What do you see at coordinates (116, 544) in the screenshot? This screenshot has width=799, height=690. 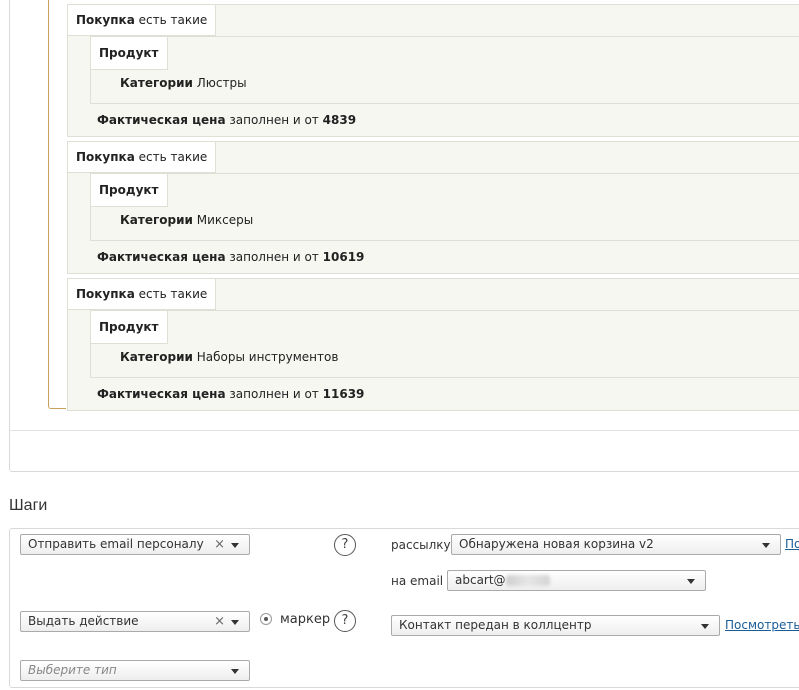 I see `step-type-value: Отправить email персоналу` at bounding box center [116, 544].